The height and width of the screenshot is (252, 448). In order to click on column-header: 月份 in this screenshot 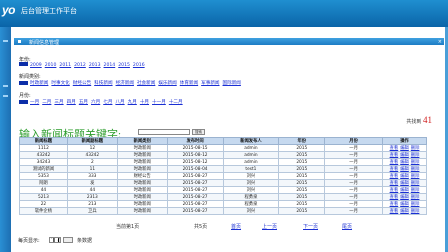, I will do `click(353, 141)`.